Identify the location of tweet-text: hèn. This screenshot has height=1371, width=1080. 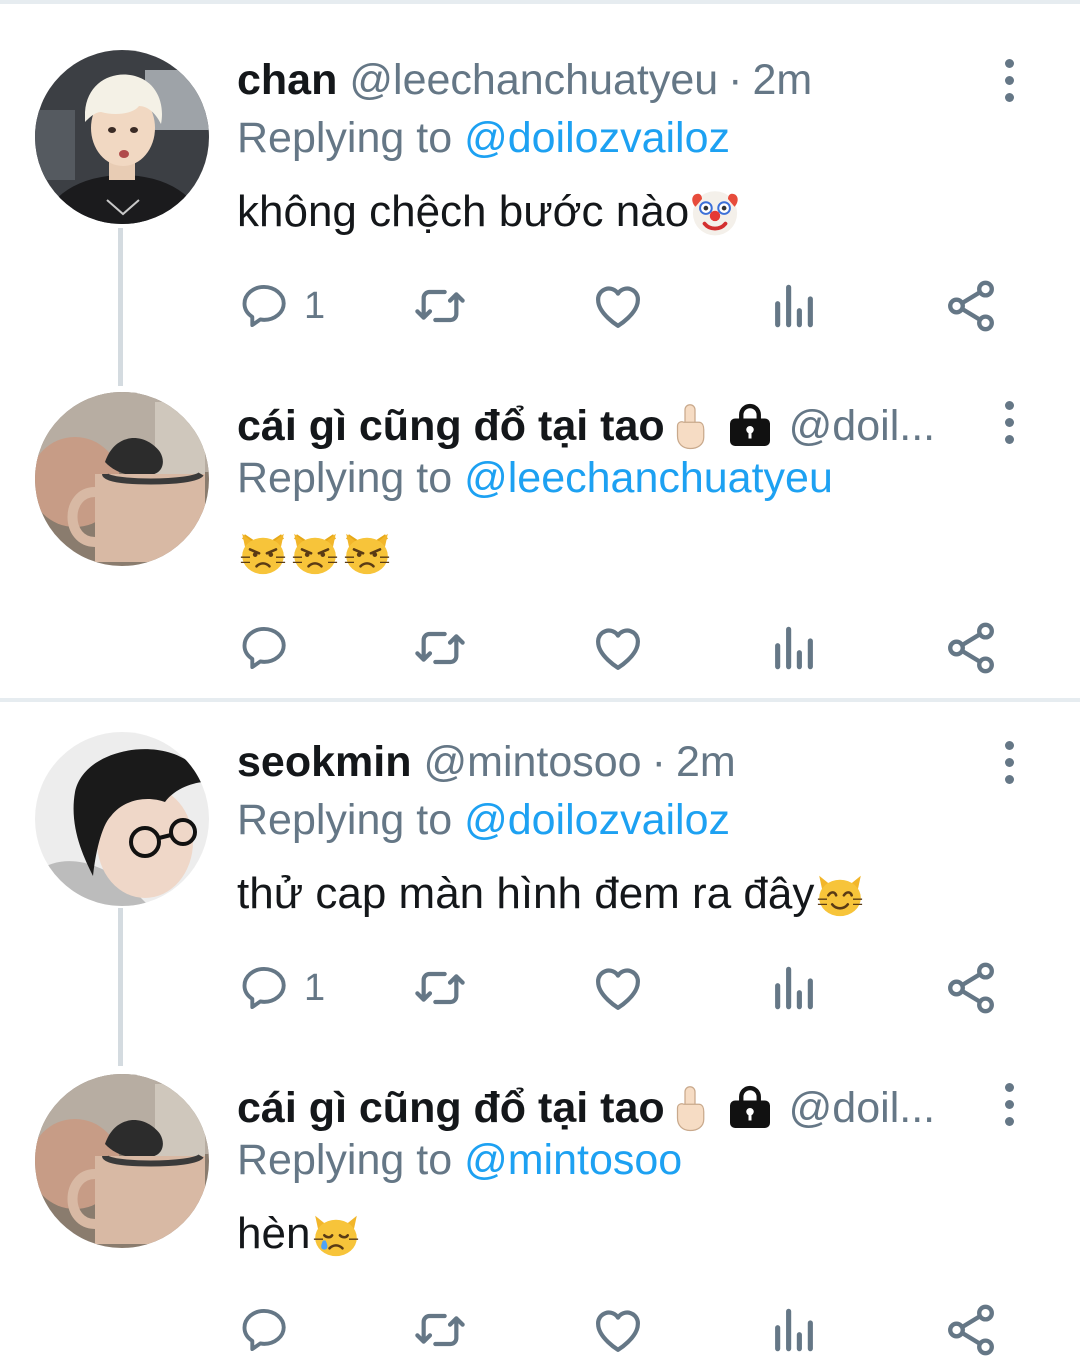
(299, 1234).